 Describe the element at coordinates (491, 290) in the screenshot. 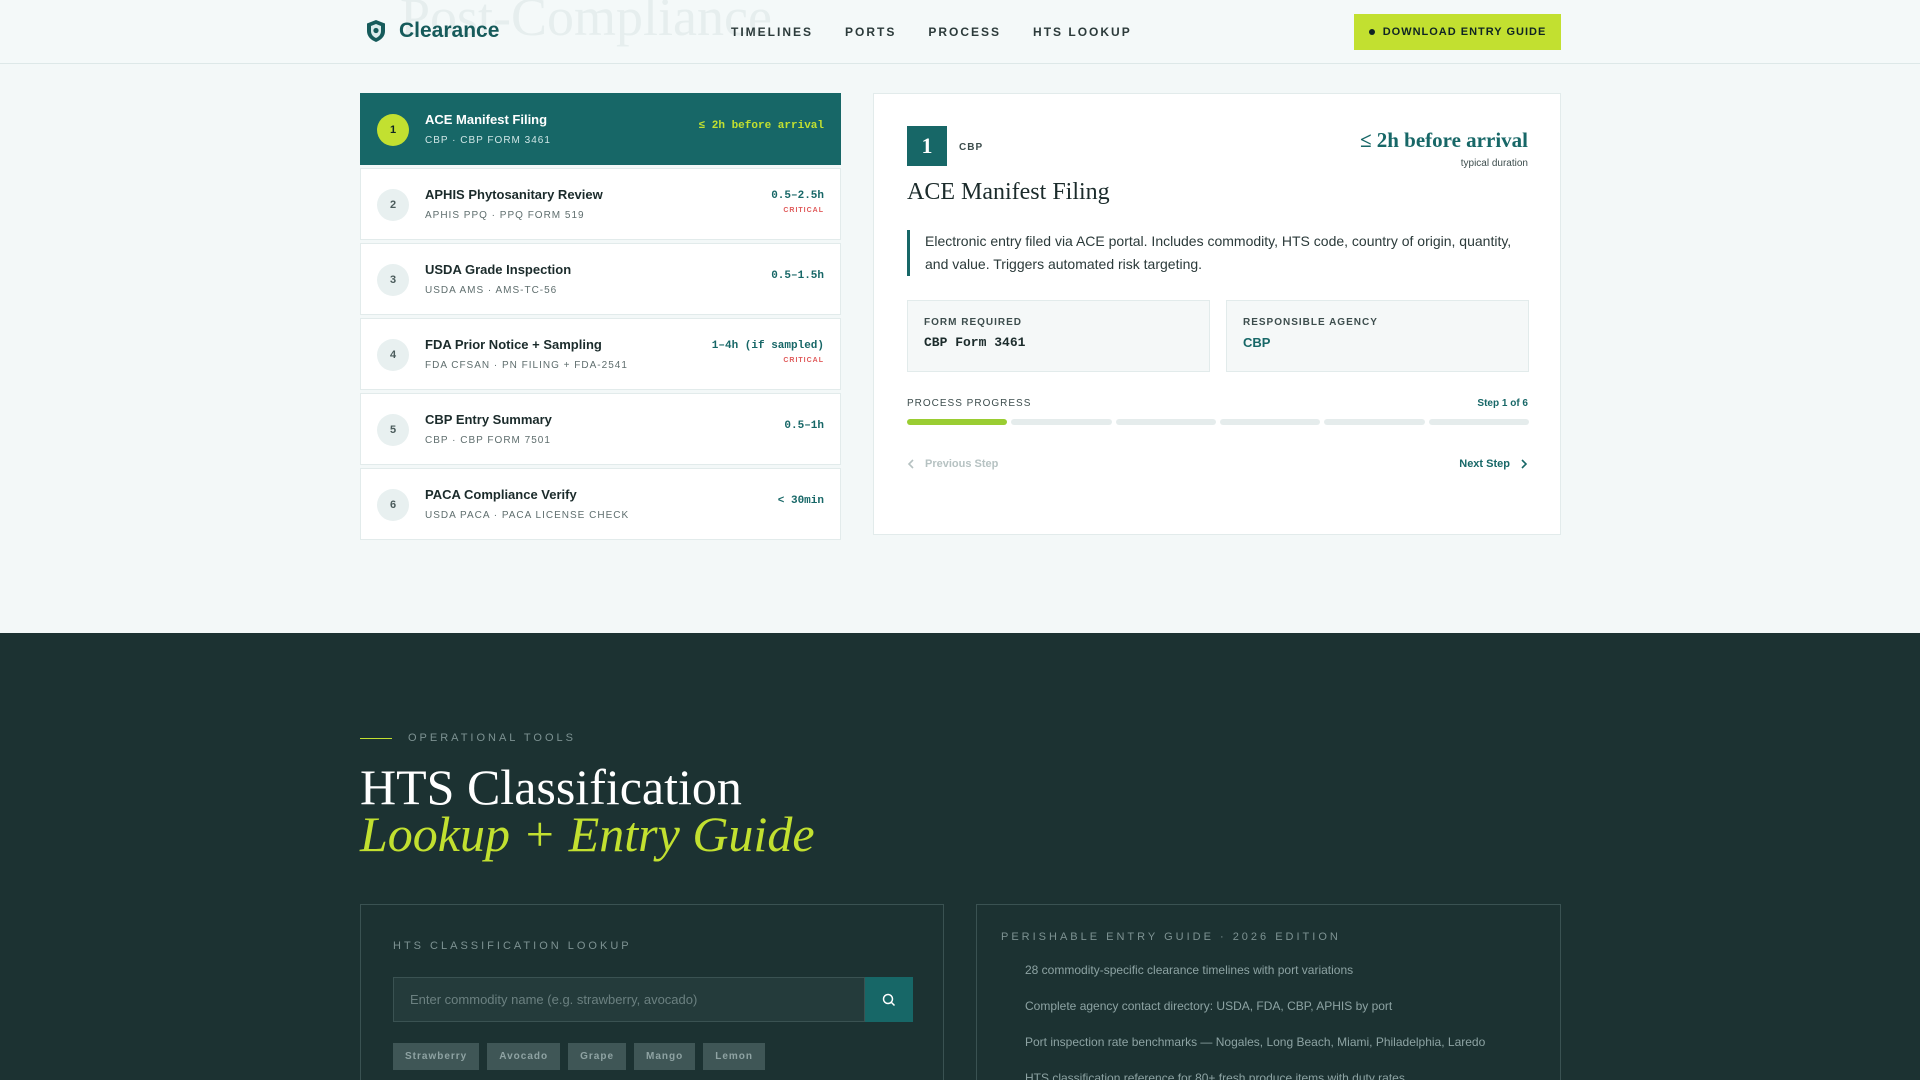

I see `step-agency-form: USDA AMS · AMS-TC-56` at that location.